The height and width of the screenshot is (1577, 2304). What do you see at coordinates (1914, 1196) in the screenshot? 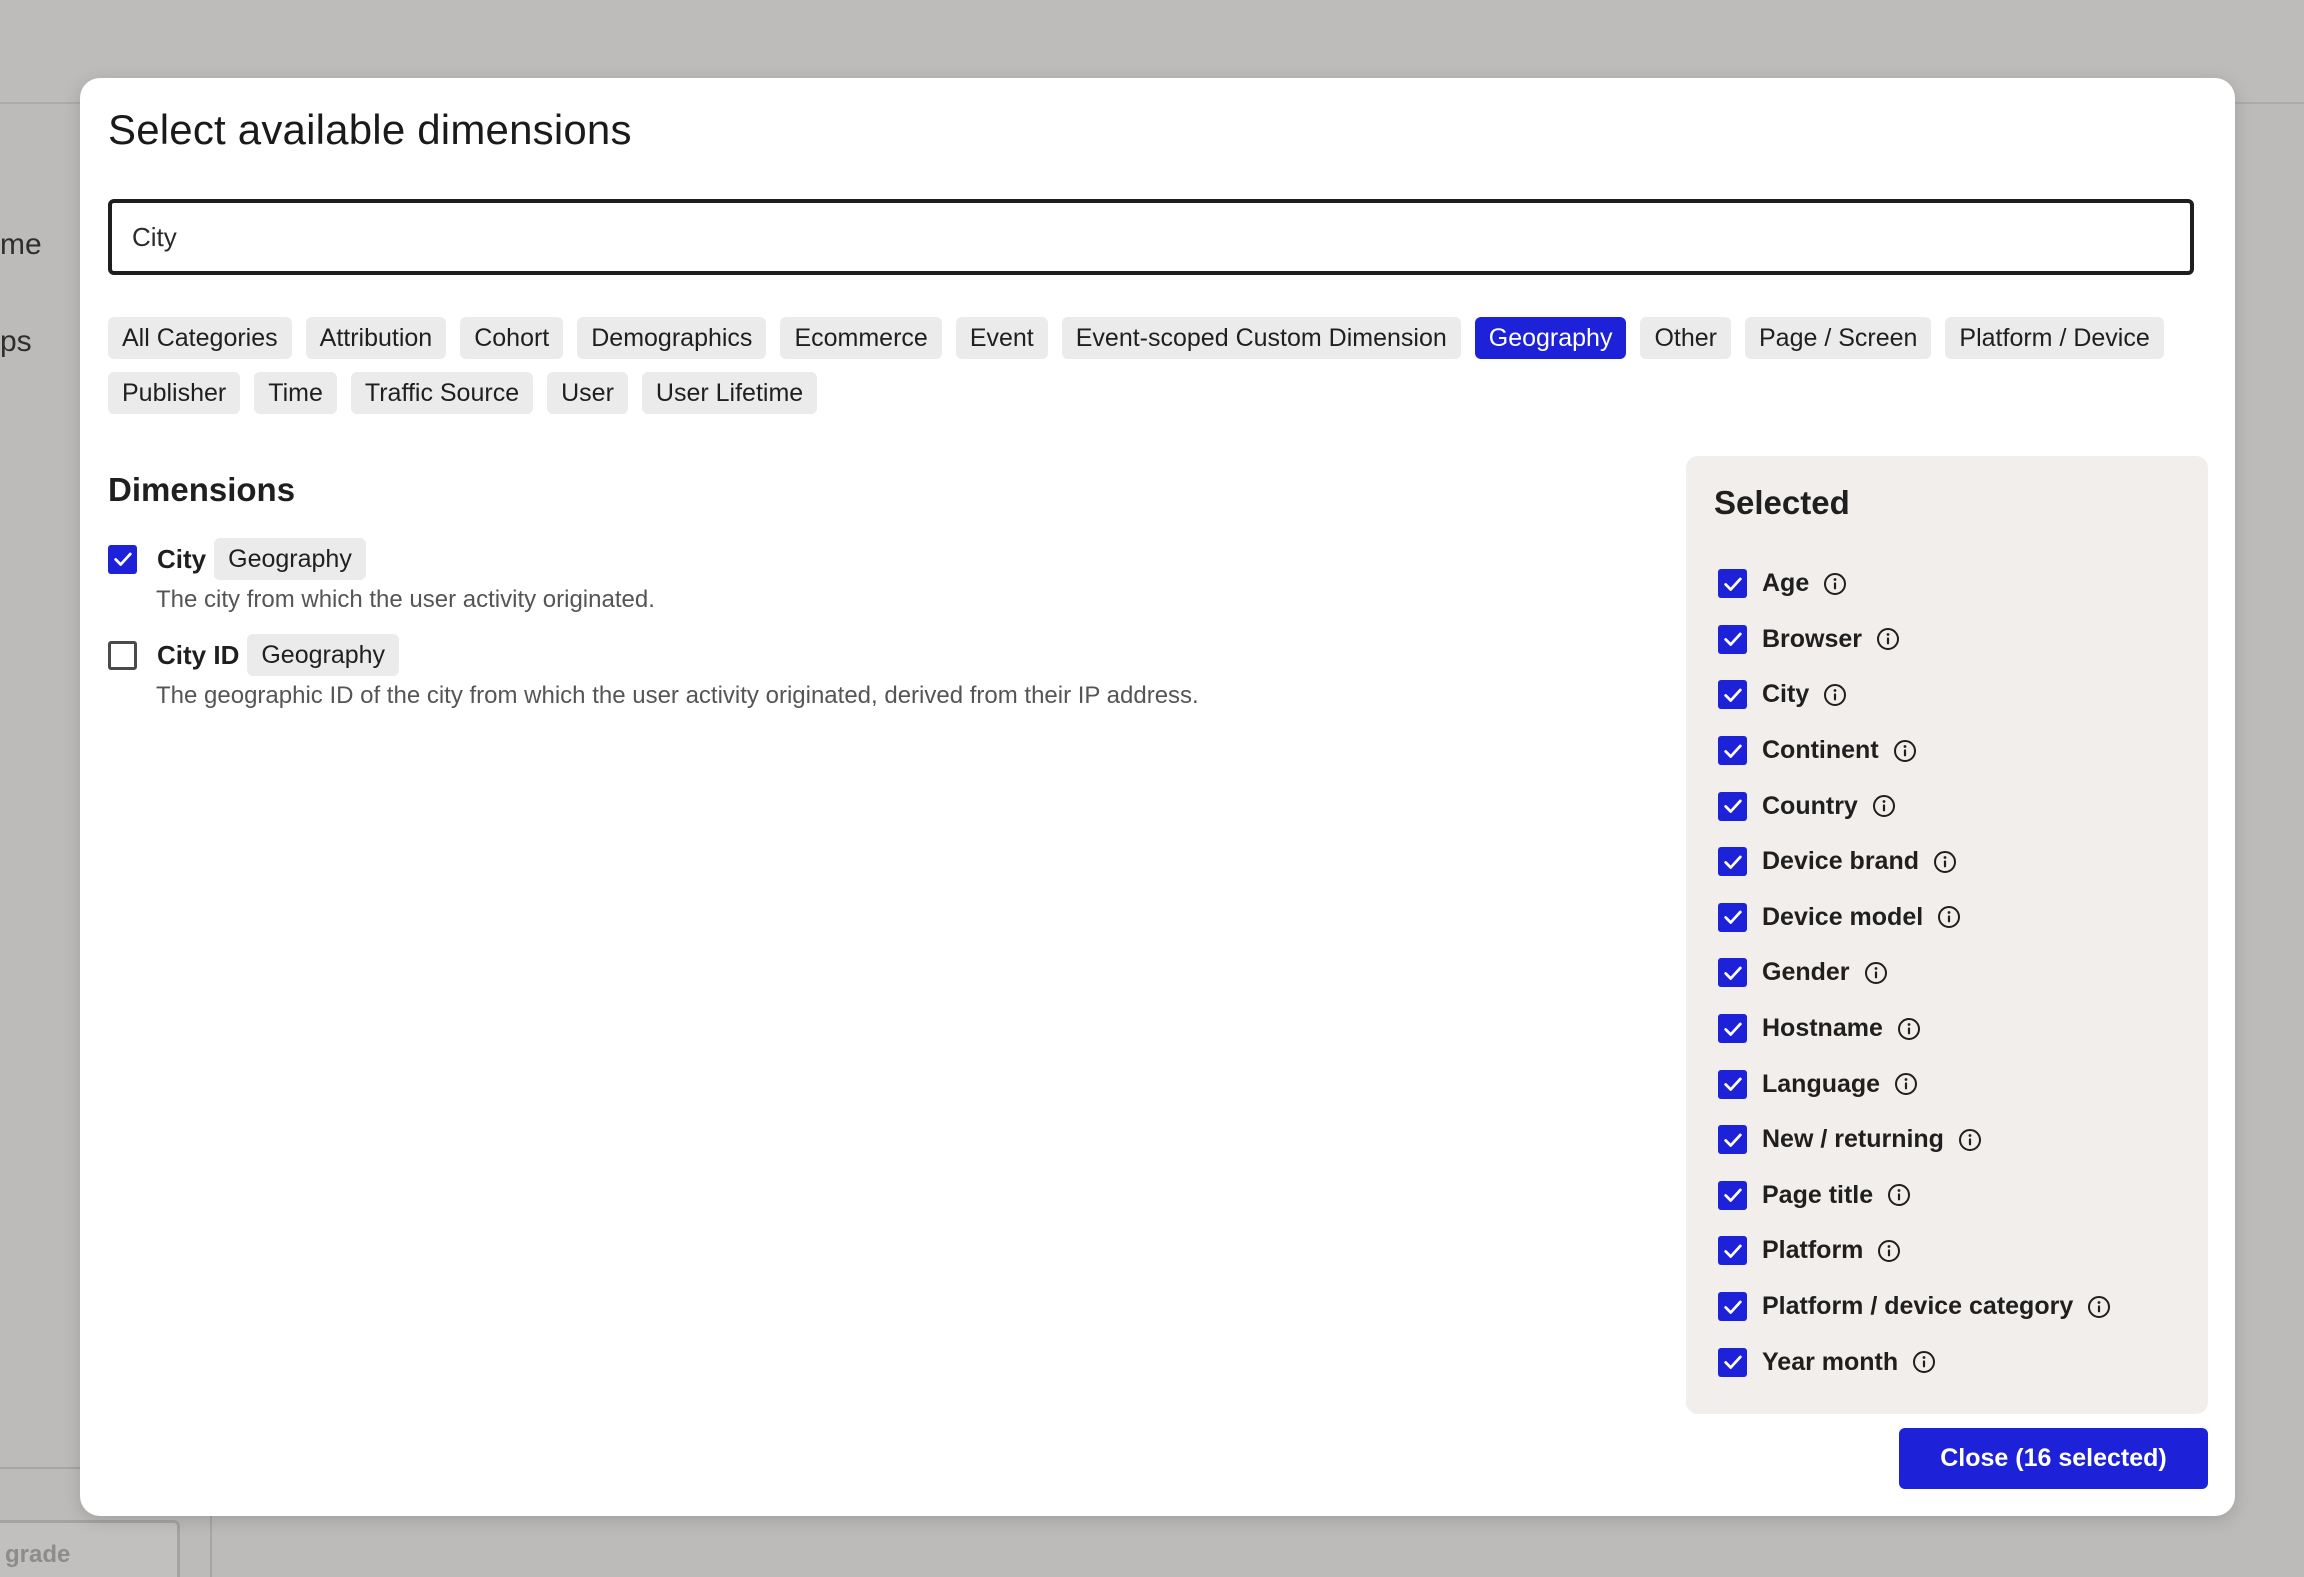
I see `selected-item-page-title: Page title` at bounding box center [1914, 1196].